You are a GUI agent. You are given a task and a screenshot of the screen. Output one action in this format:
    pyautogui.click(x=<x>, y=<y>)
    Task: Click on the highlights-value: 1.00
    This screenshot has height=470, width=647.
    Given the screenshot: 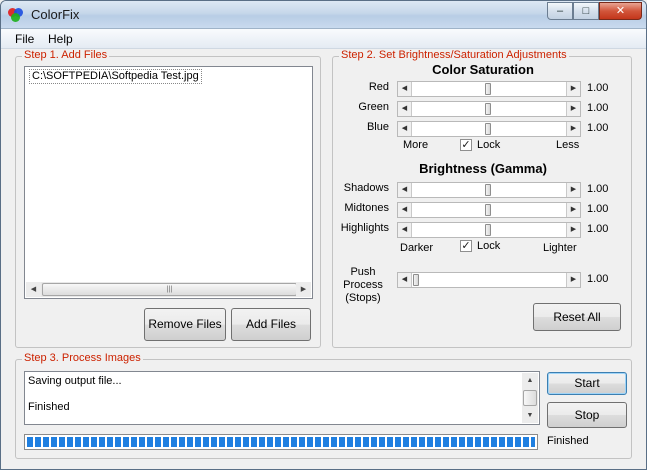 What is the action you would take?
    pyautogui.click(x=598, y=229)
    